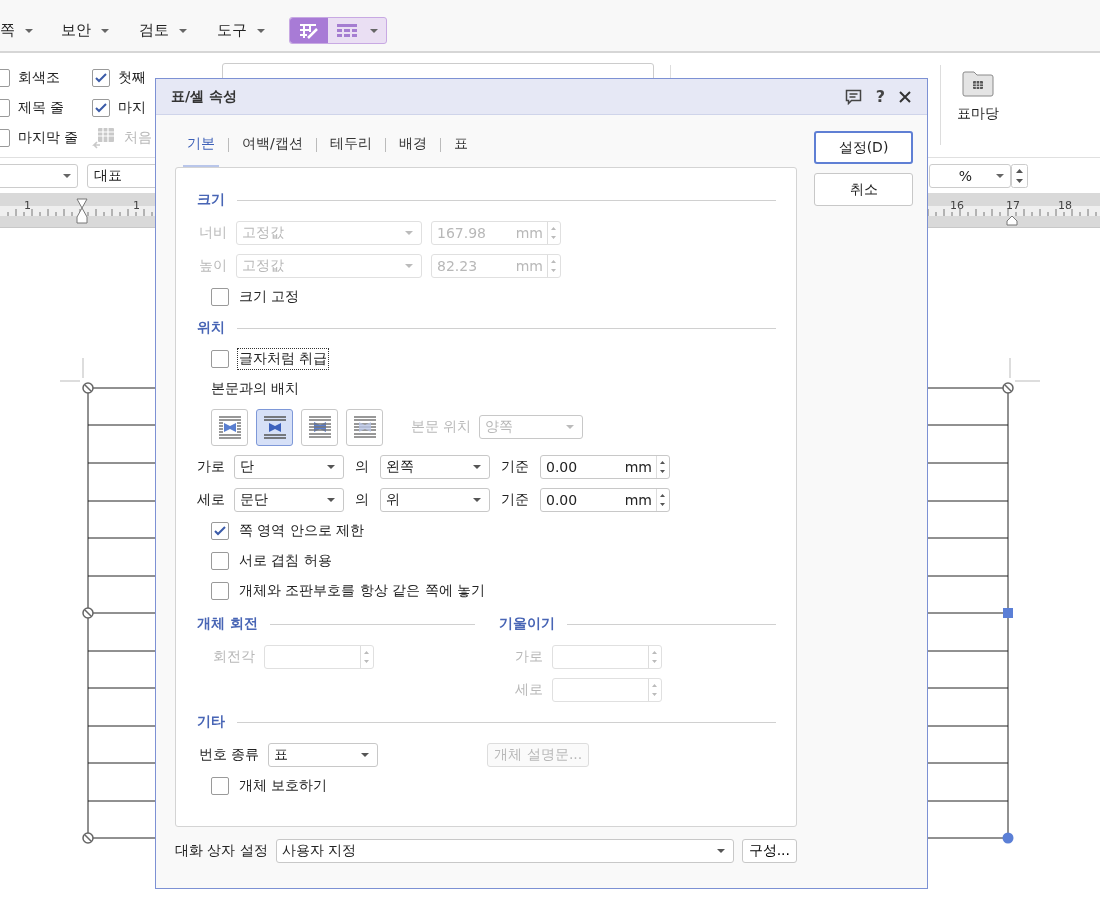  I want to click on checkbox-label: 글자처럼 취급, so click(283, 359).